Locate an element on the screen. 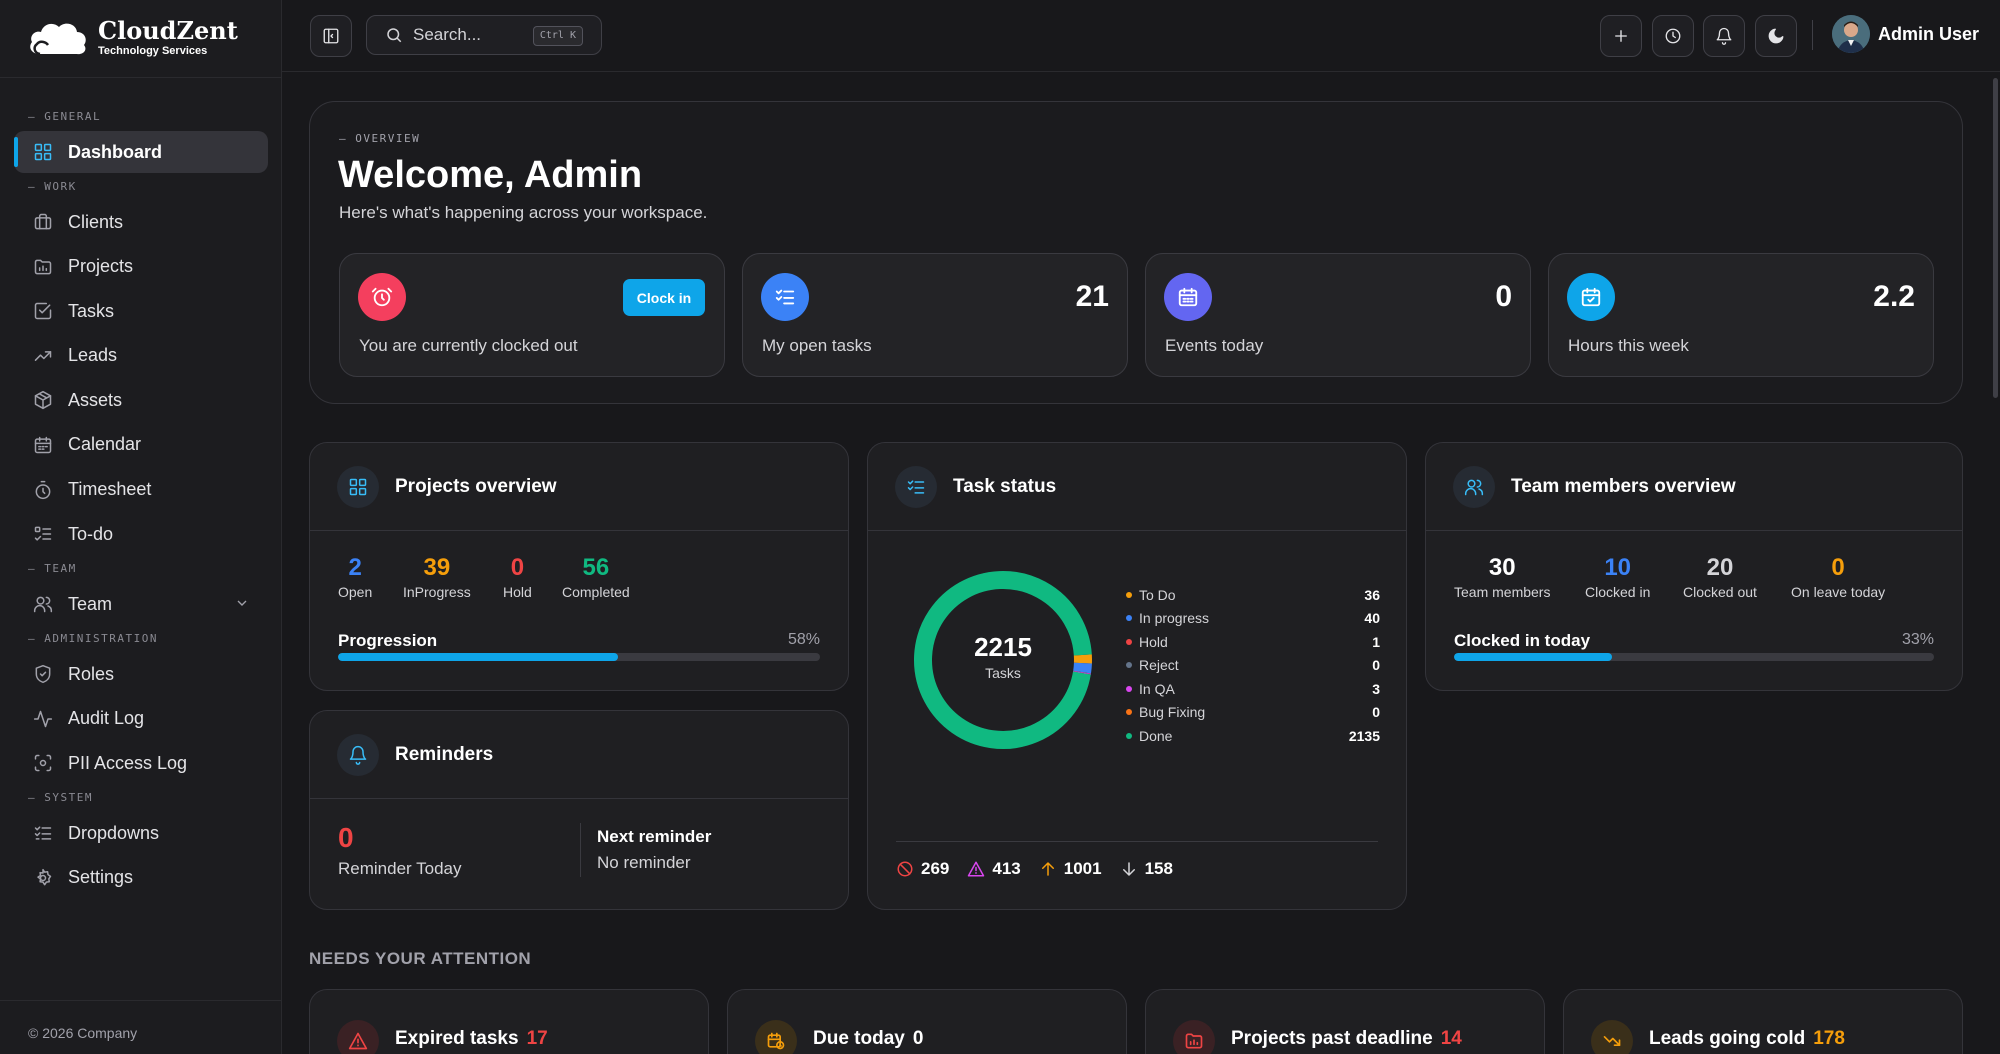  sidebar-divider is located at coordinates (141, 1000).